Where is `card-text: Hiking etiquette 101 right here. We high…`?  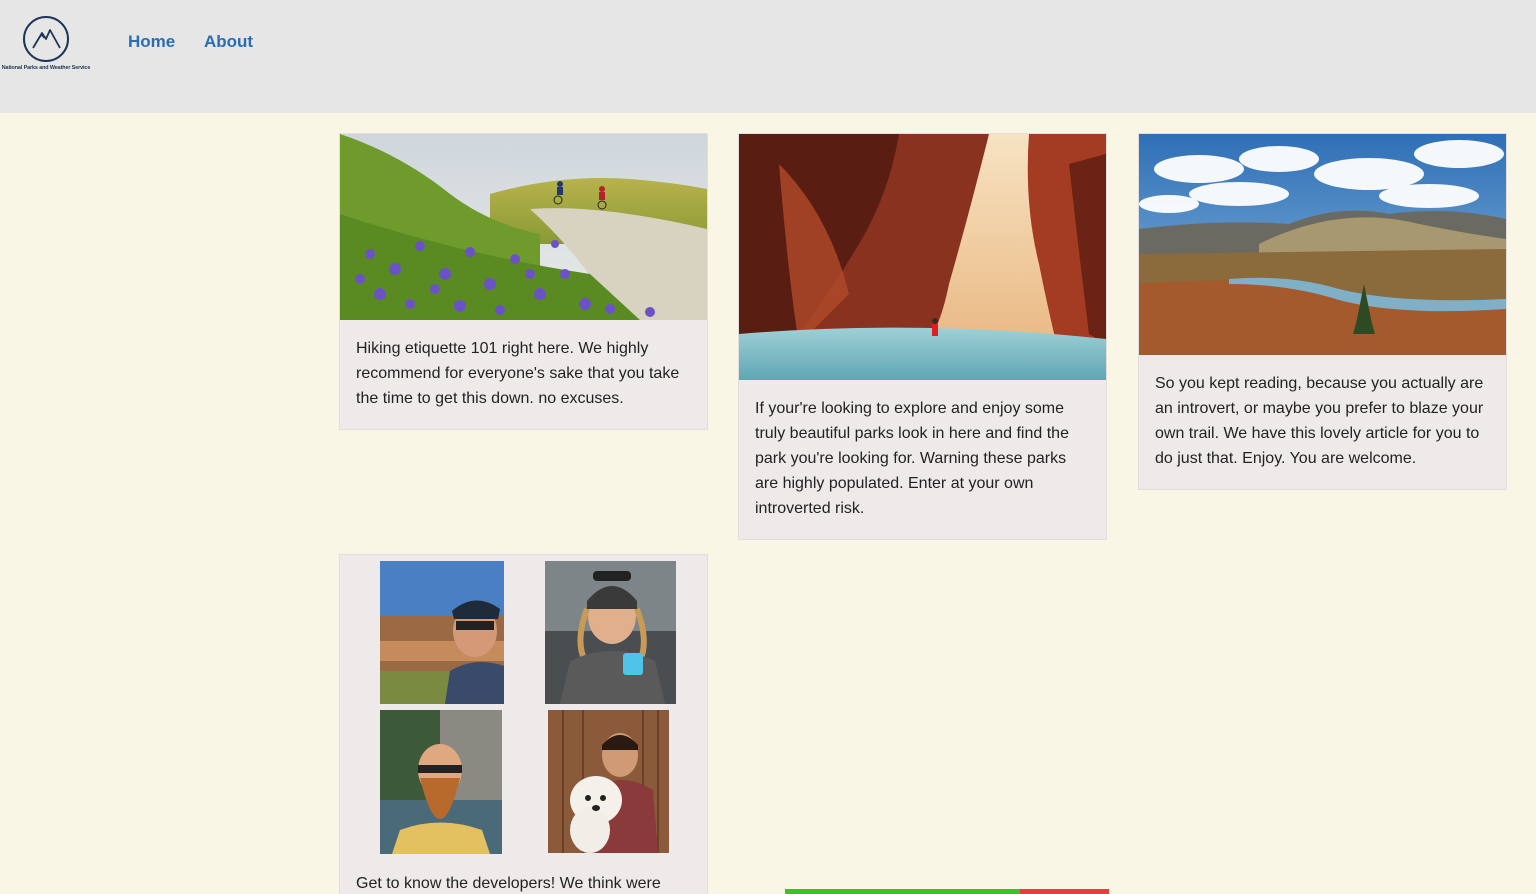 card-text: Hiking etiquette 101 right here. We high… is located at coordinates (518, 373).